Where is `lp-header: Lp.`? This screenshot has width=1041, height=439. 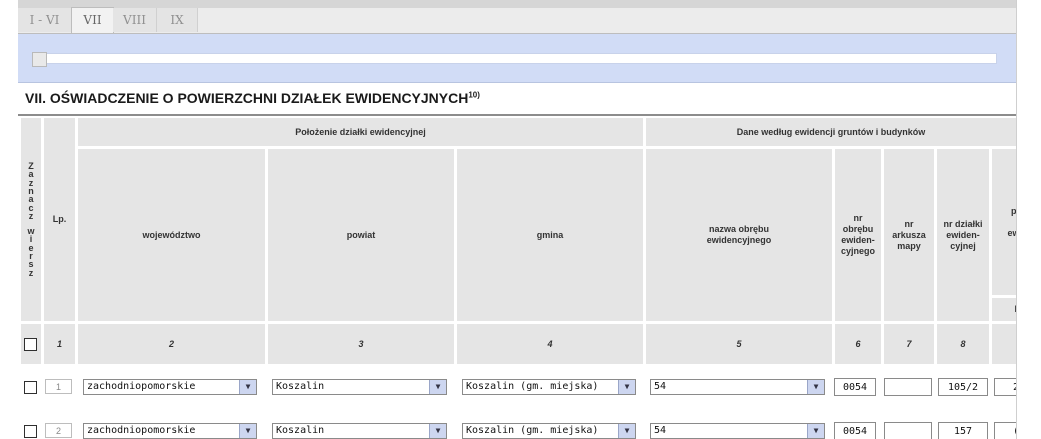
lp-header: Lp. is located at coordinates (59, 219).